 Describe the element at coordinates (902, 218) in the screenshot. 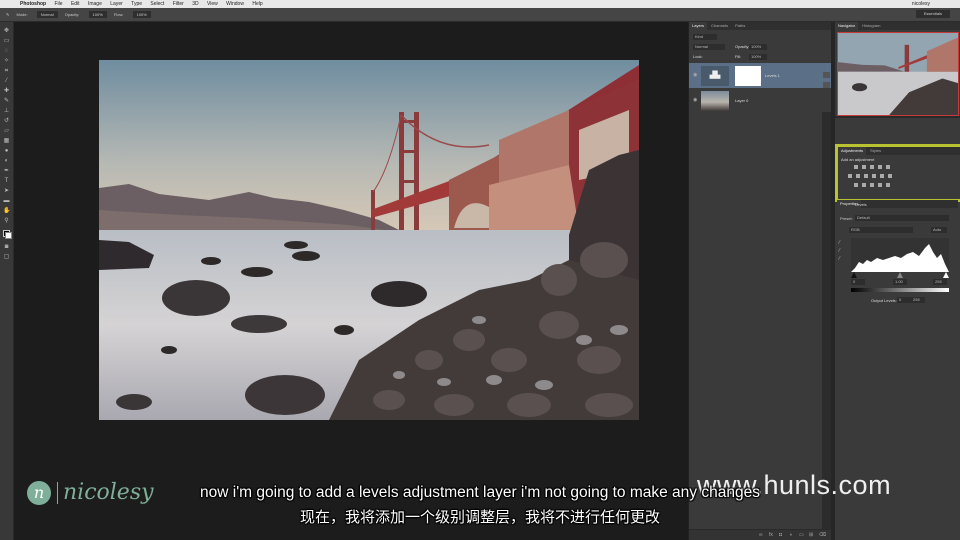

I see `preset-select: Default` at that location.